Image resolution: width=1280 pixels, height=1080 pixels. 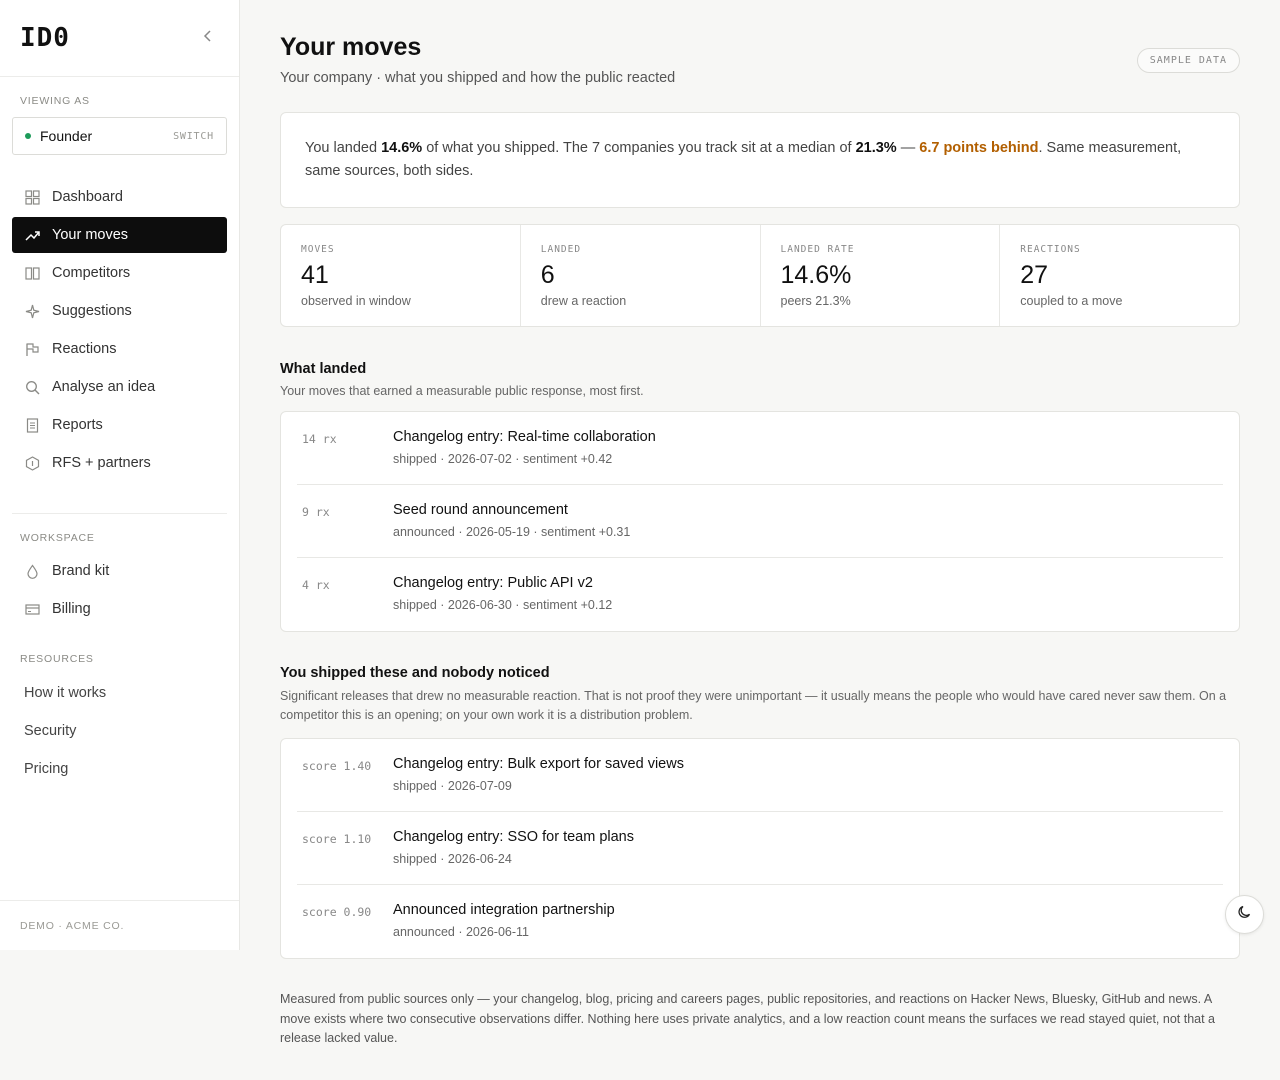 What do you see at coordinates (119, 513) in the screenshot?
I see `sidebar-divider` at bounding box center [119, 513].